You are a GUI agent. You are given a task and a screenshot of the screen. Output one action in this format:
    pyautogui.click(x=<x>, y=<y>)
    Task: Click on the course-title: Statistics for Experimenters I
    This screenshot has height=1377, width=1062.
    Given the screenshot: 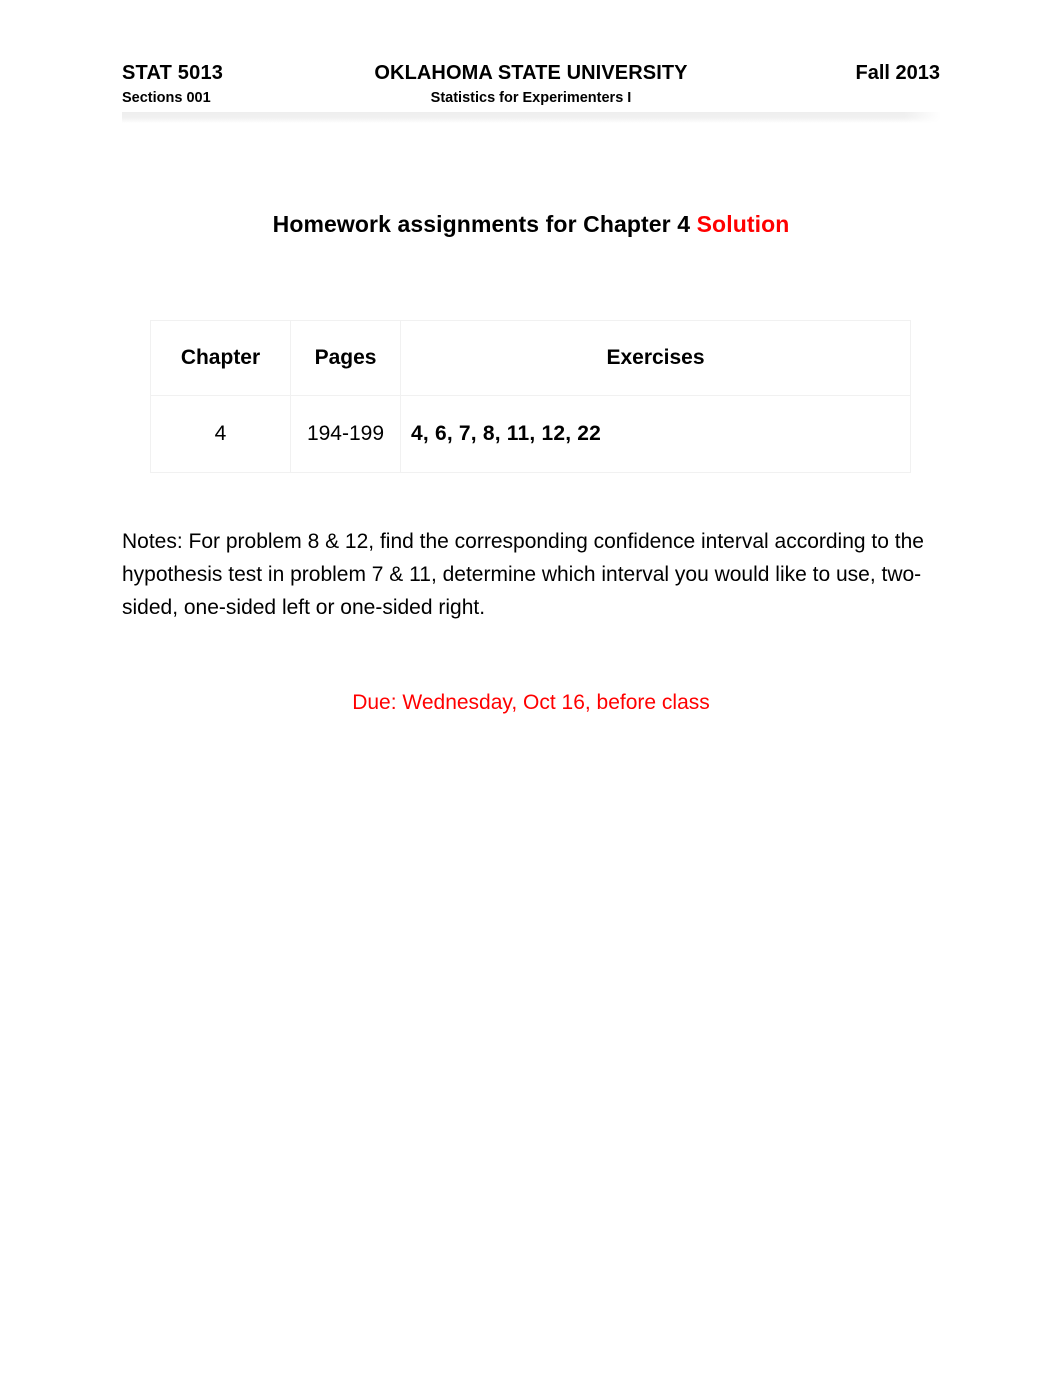 What is the action you would take?
    pyautogui.click(x=531, y=98)
    